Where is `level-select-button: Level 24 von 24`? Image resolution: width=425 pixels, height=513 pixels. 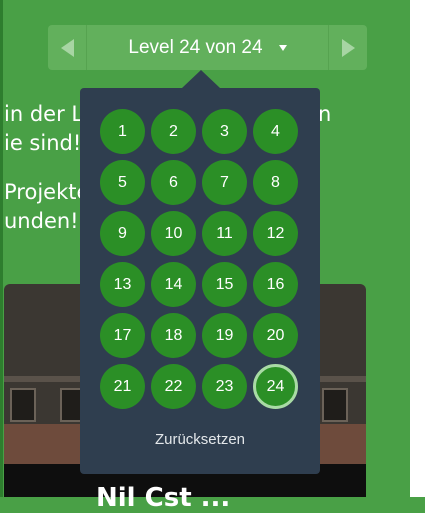 level-select-button: Level 24 von 24 is located at coordinates (207, 47).